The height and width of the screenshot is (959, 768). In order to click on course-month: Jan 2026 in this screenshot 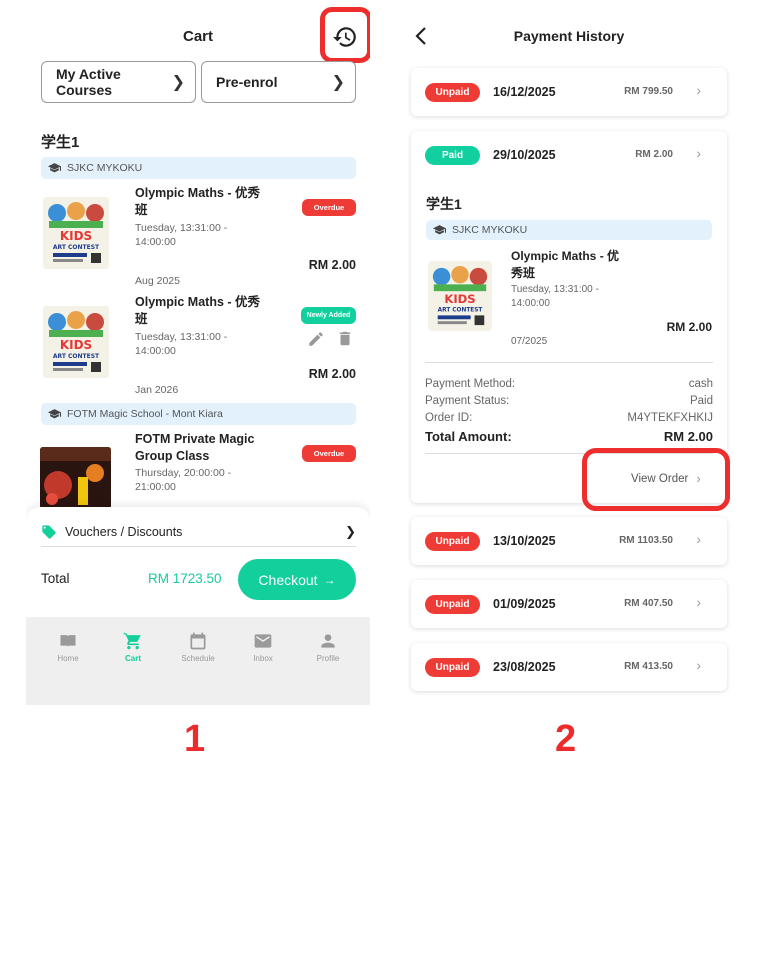, I will do `click(157, 390)`.